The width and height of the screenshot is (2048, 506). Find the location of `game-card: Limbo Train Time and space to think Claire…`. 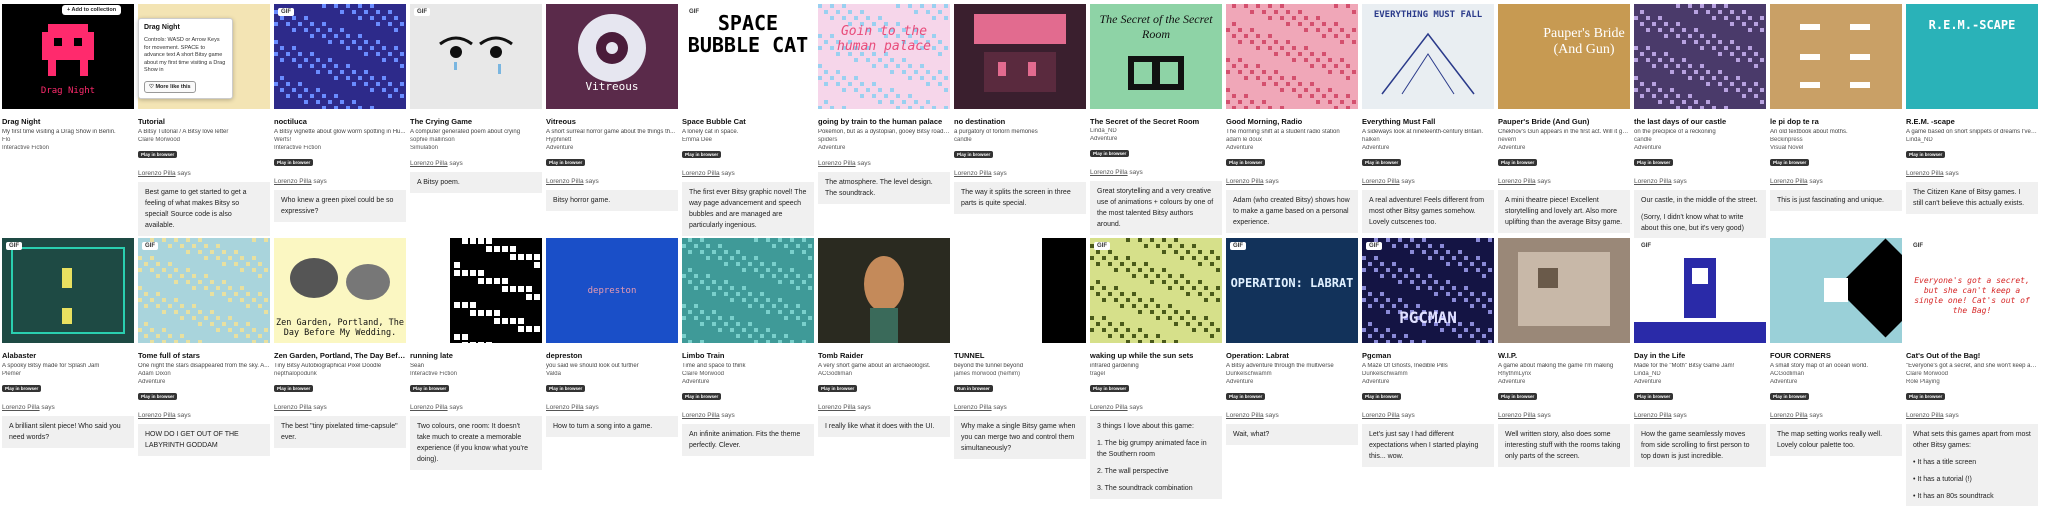

game-card: Limbo Train Time and space to think Claire… is located at coordinates (748, 347).